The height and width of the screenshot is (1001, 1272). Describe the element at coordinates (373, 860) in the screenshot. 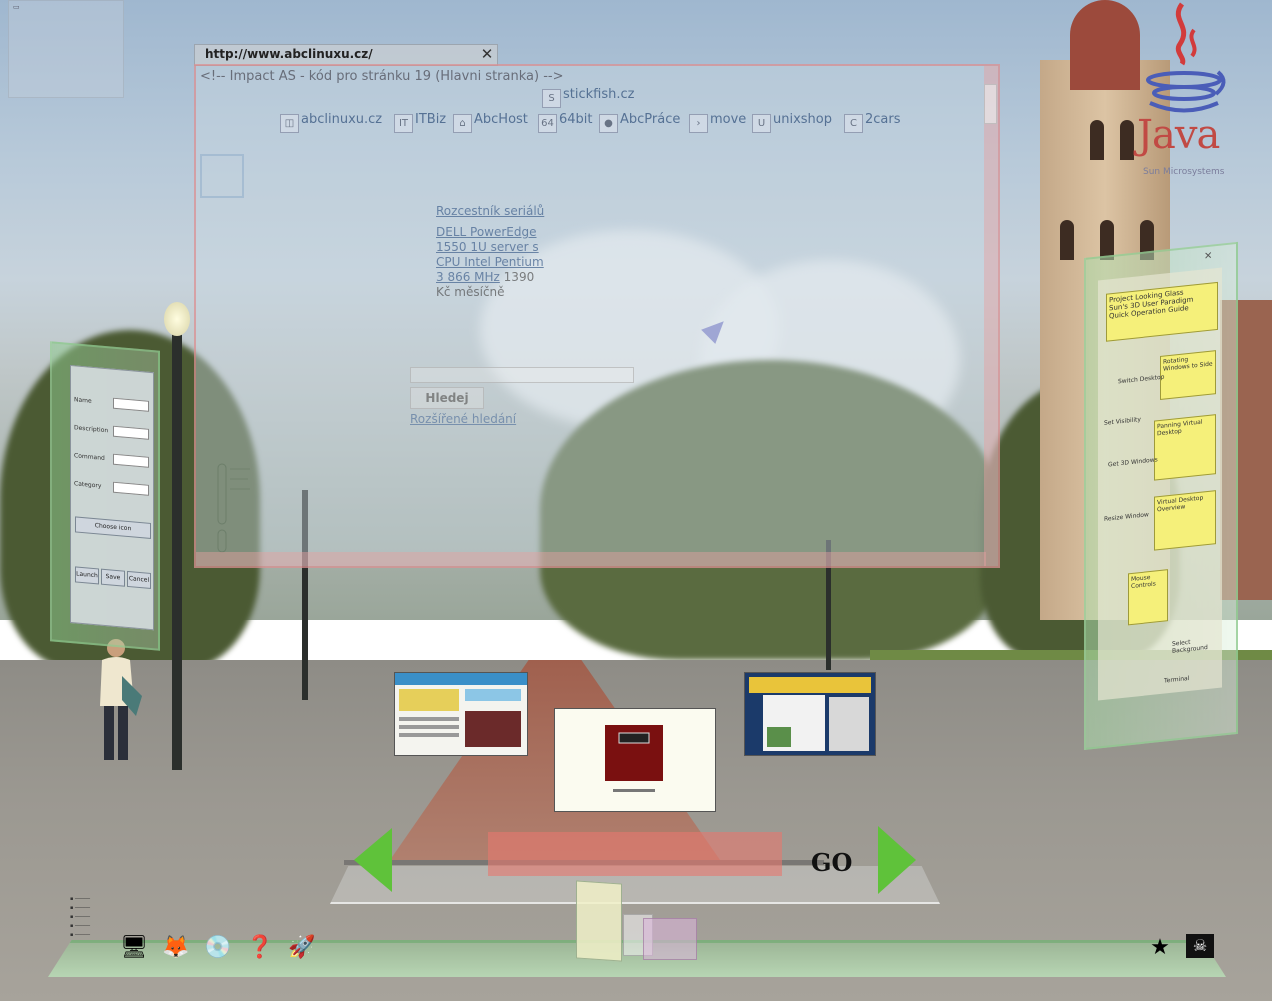

I see `back-arrow-icon` at that location.